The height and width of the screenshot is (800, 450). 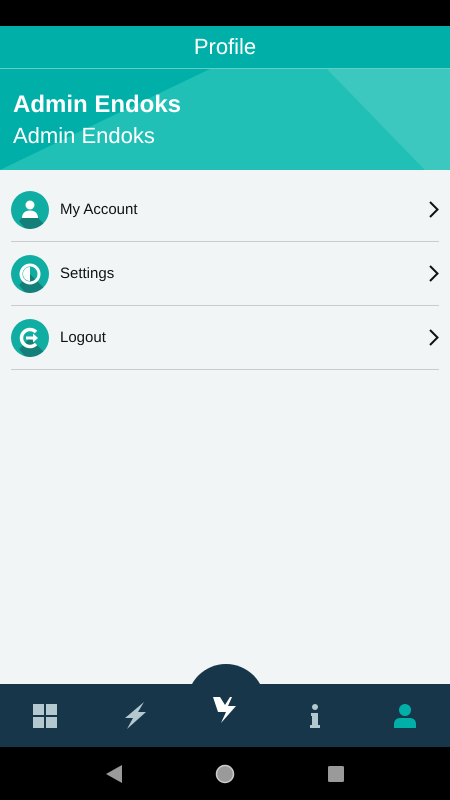 I want to click on menu-item: Logout, so click(x=225, y=338).